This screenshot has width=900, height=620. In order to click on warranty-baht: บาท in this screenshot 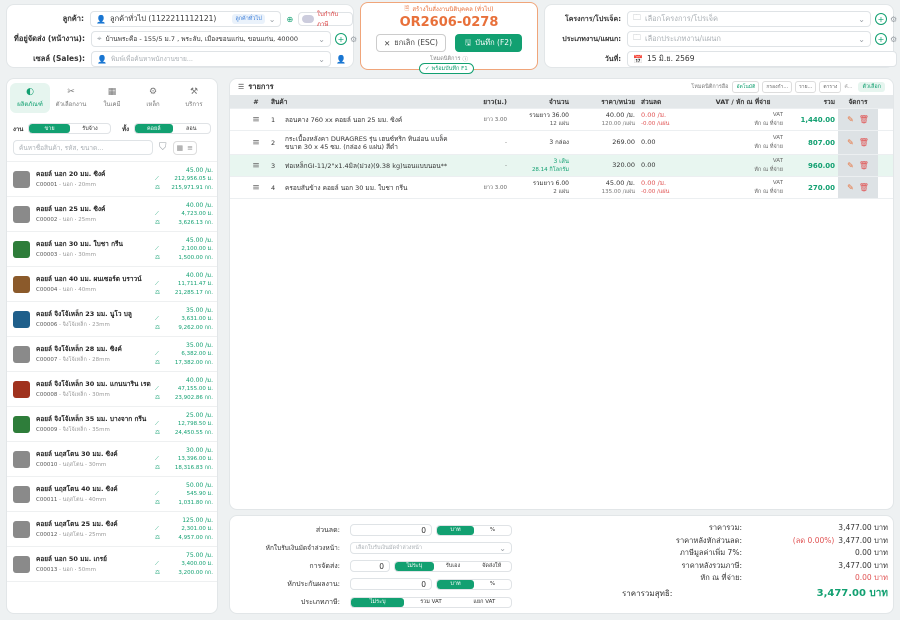, I will do `click(455, 584)`.